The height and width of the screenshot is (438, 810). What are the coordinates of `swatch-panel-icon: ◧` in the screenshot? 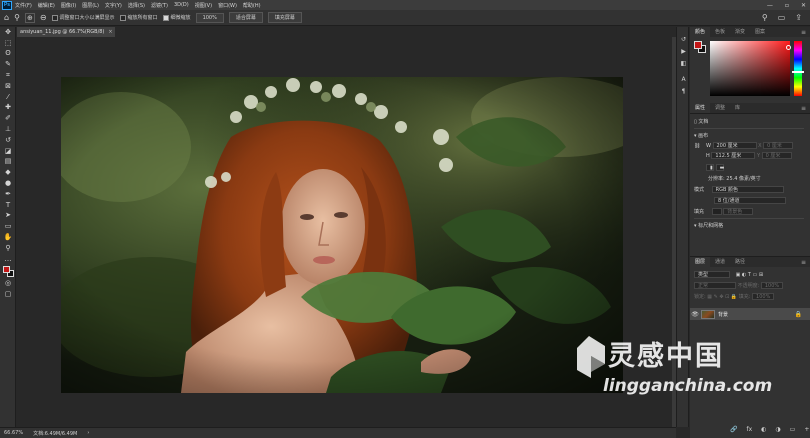 It's located at (683, 63).